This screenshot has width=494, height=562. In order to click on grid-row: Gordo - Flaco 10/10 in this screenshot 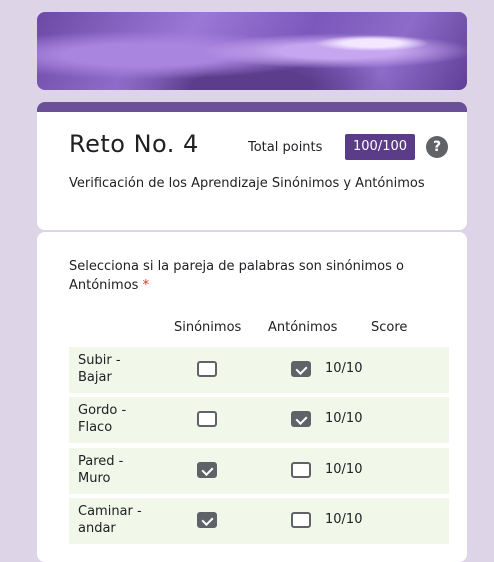, I will do `click(259, 420)`.